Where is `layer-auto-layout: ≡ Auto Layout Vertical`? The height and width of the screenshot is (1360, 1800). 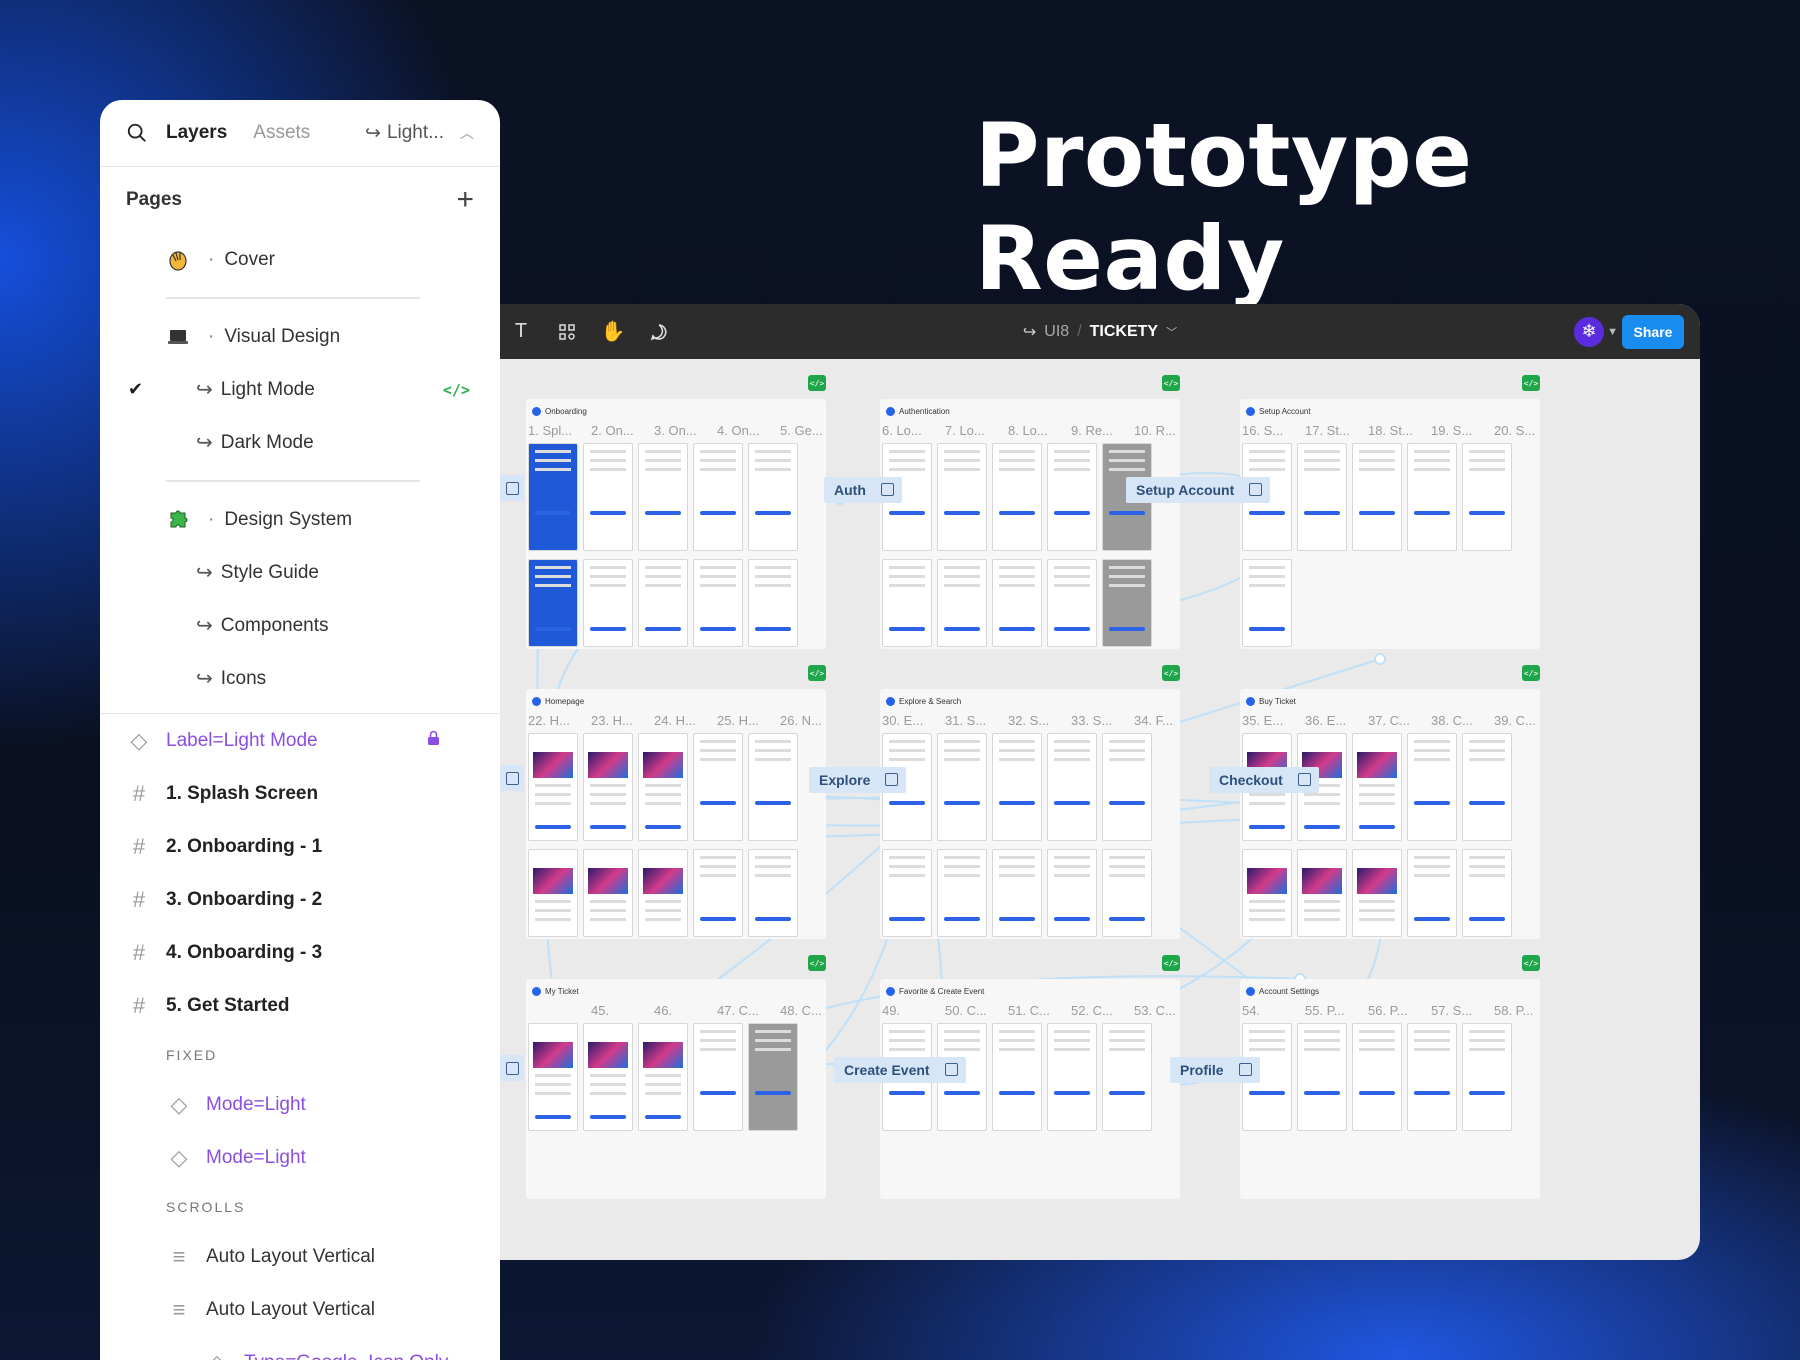
layer-auto-layout: ≡ Auto Layout Vertical is located at coordinates (300, 1309).